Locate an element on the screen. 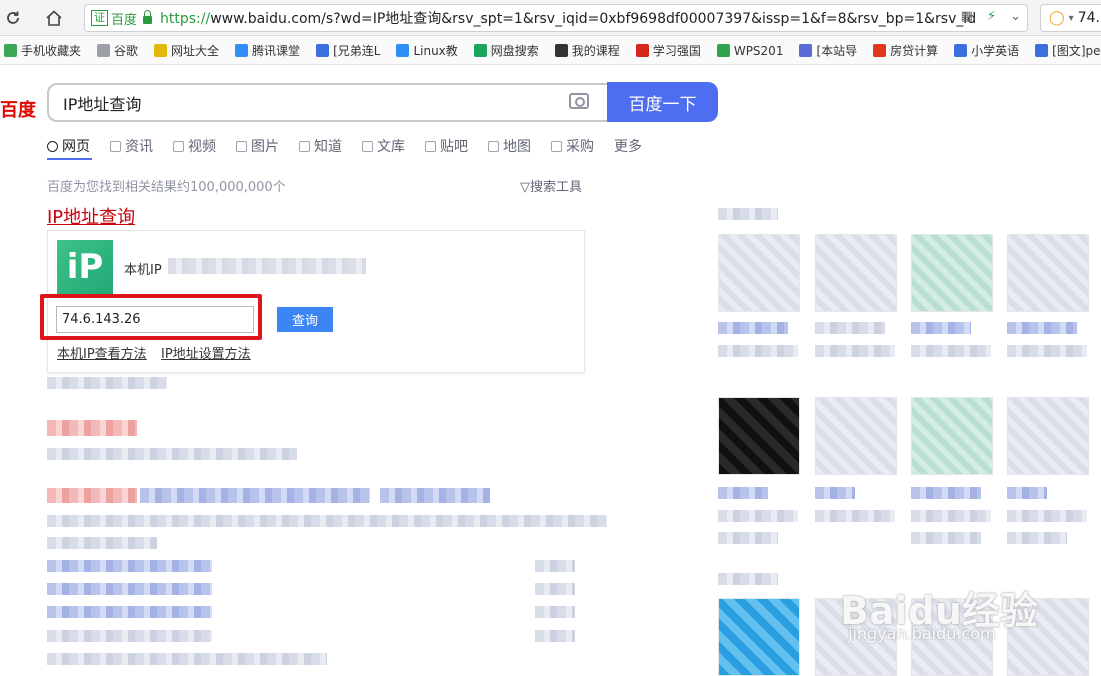 The height and width of the screenshot is (676, 1101). tab-3: 图片 is located at coordinates (257, 146).